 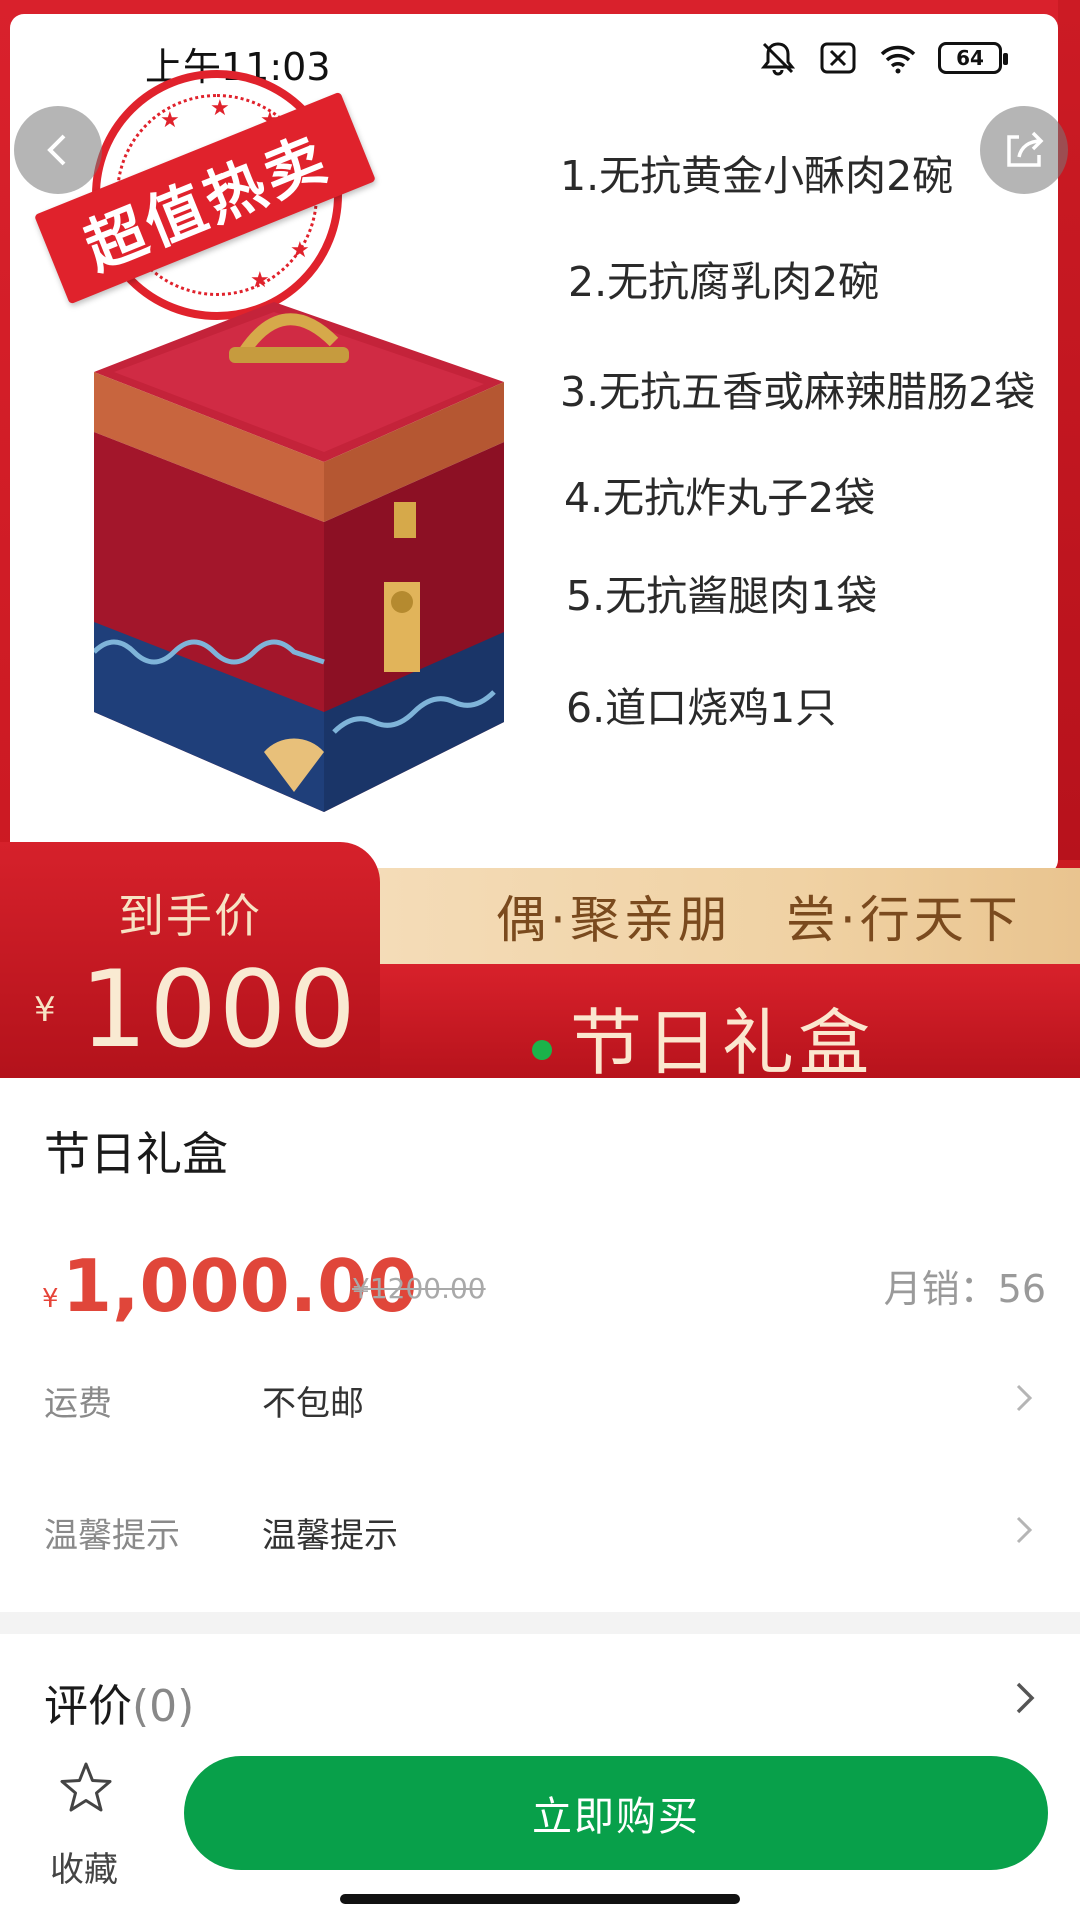 What do you see at coordinates (540, 1528) in the screenshot?
I see `tips-row: 温馨提示 温馨提示` at bounding box center [540, 1528].